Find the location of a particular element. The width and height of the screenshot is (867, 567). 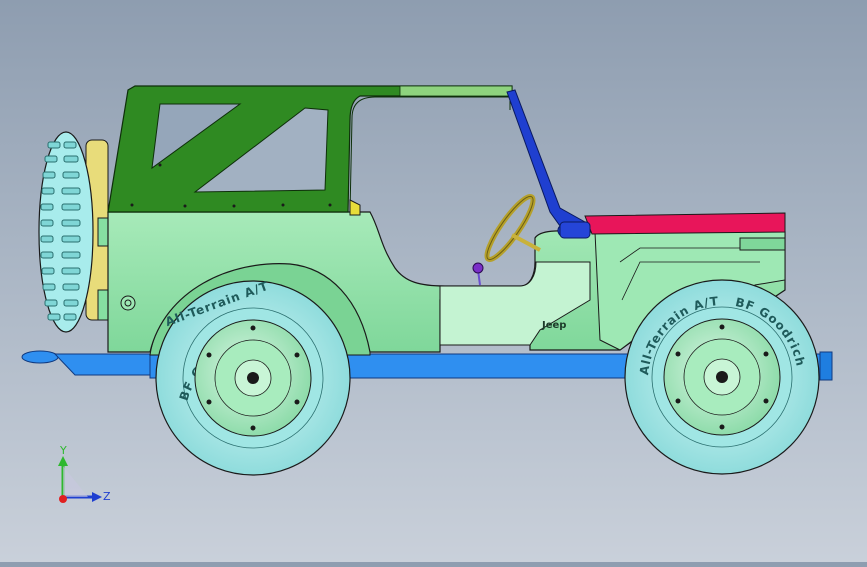

spare-tire is located at coordinates (75, 232).